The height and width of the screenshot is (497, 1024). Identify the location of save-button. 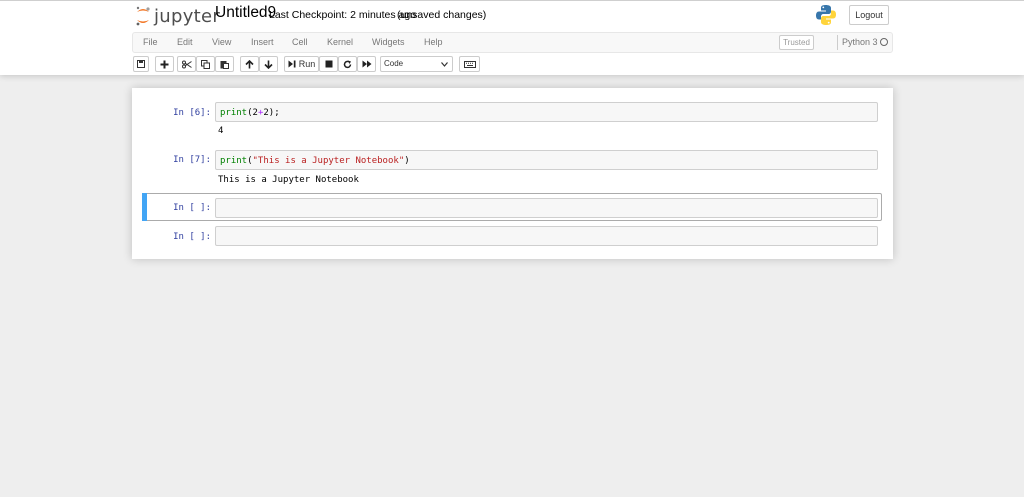
(141, 64).